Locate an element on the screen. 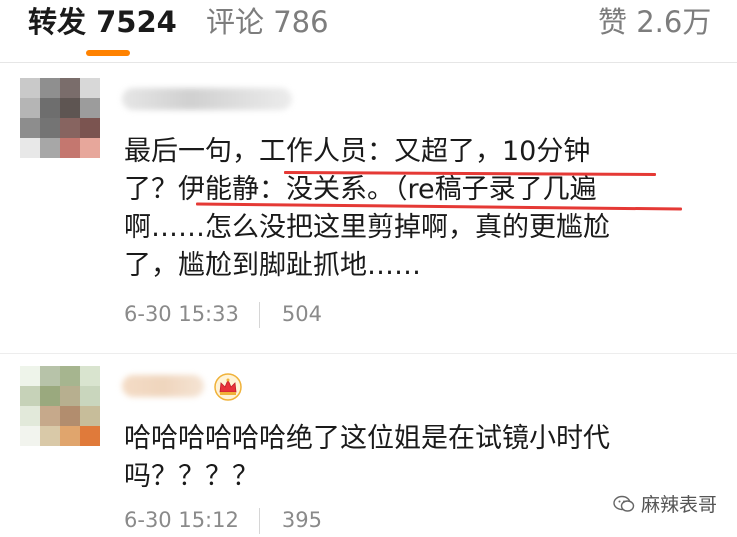 The image size is (737, 537). watermark: 麻辣表哥 is located at coordinates (665, 503).